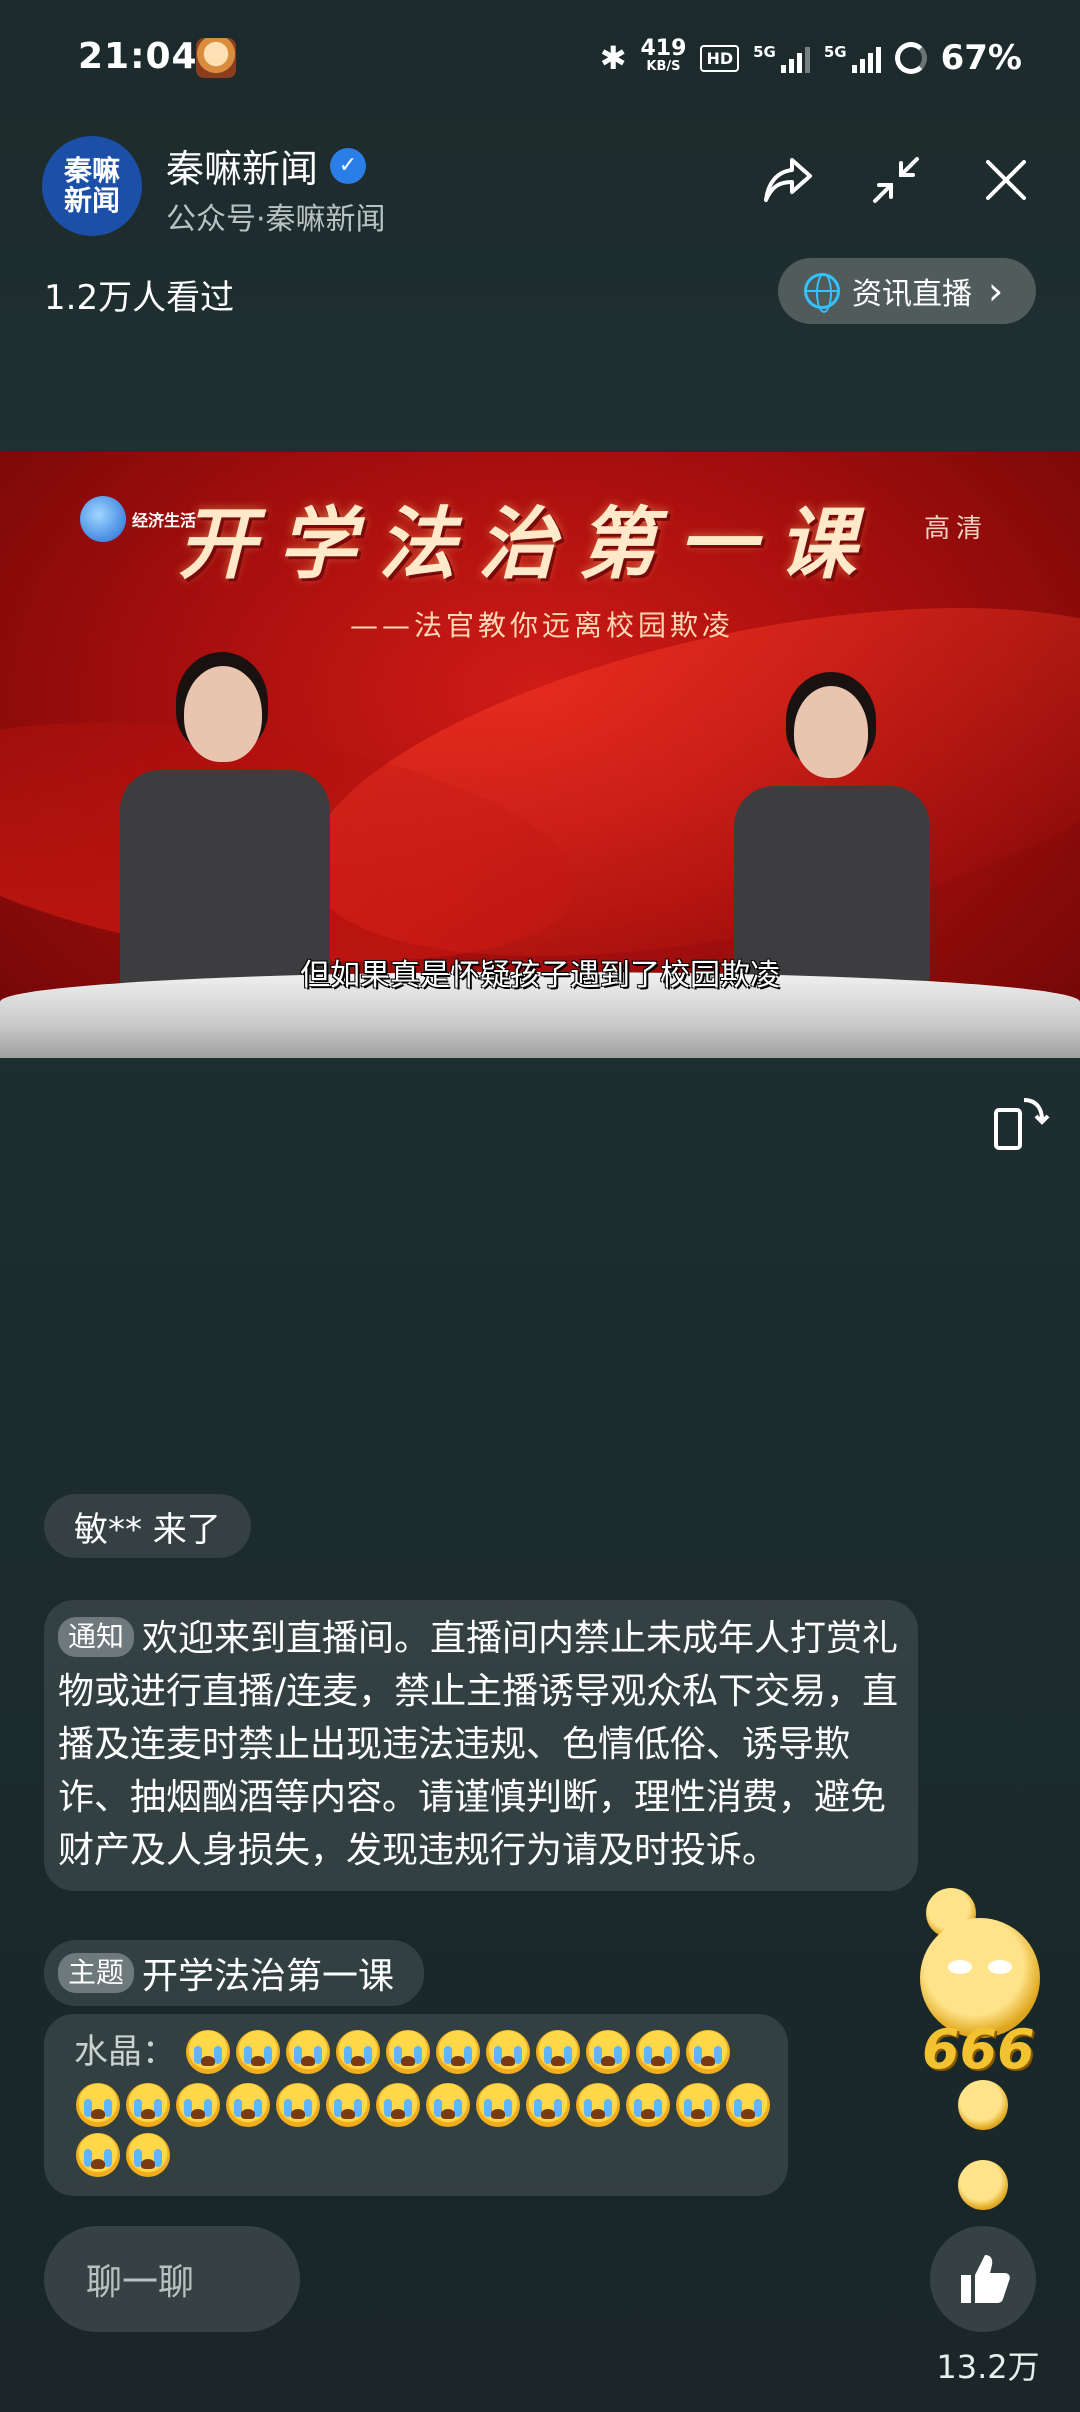 This screenshot has height=2412, width=1080. What do you see at coordinates (956, 529) in the screenshot?
I see `video-quality-label: 高清` at bounding box center [956, 529].